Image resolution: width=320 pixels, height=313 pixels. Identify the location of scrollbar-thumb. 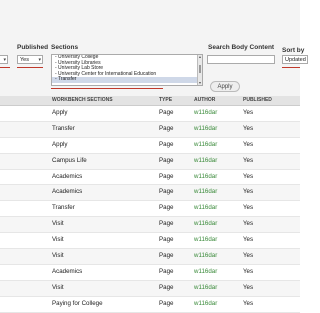
(200, 69).